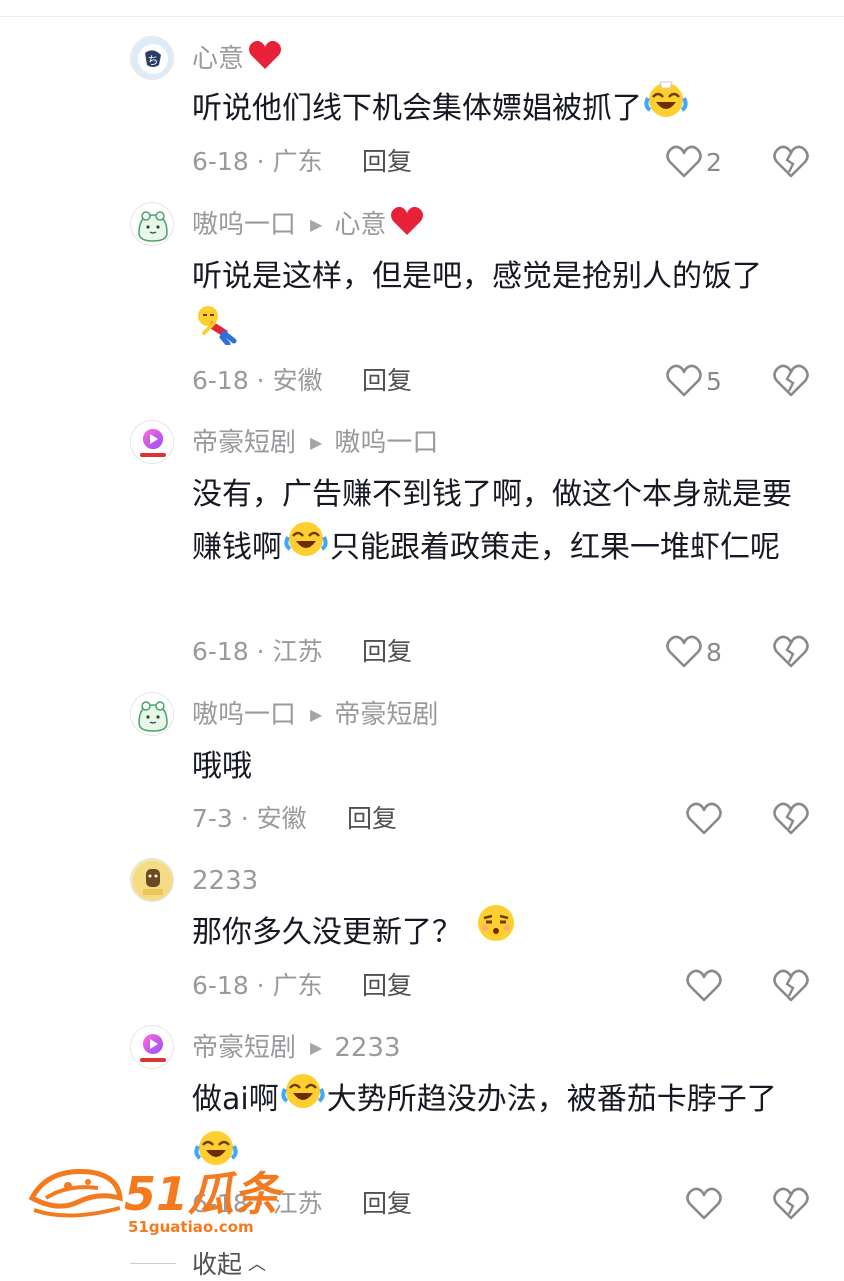 The width and height of the screenshot is (844, 1281). What do you see at coordinates (308, 224) in the screenshot?
I see `username-row: 嗷呜一口 ▶ 心意` at bounding box center [308, 224].